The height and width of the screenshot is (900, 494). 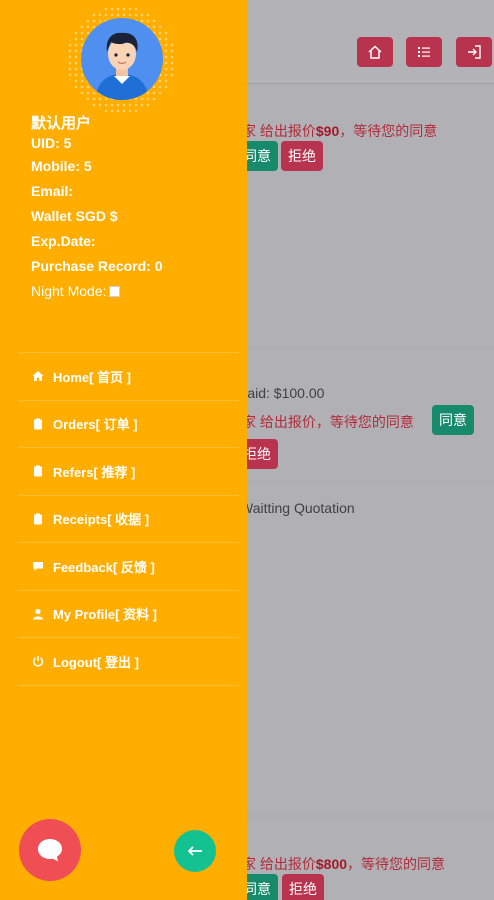 I want to click on menu-item-logout: Logout[ 登出 ], so click(x=128, y=662).